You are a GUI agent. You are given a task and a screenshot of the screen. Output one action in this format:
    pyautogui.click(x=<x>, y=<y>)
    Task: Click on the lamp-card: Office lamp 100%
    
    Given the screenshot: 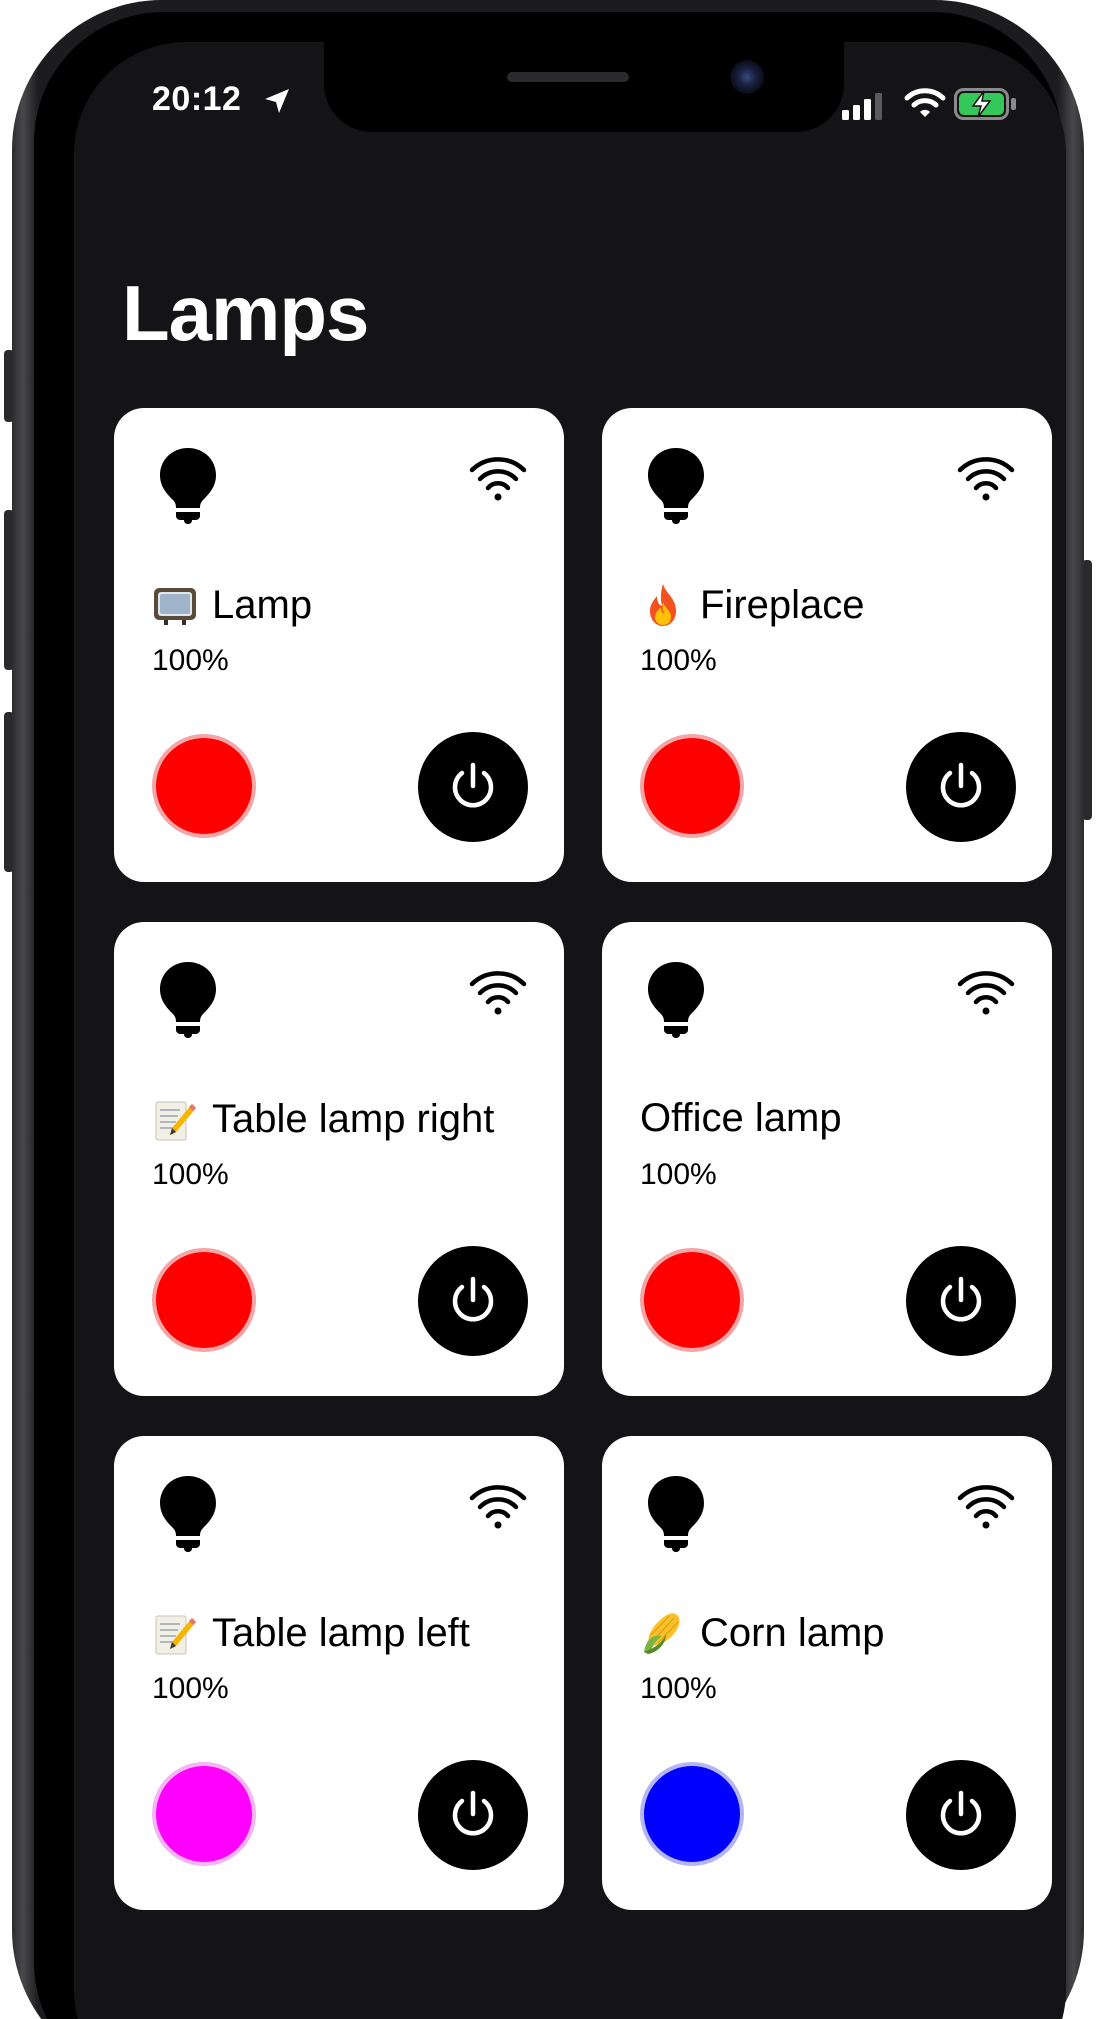 What is the action you would take?
    pyautogui.click(x=827, y=1159)
    